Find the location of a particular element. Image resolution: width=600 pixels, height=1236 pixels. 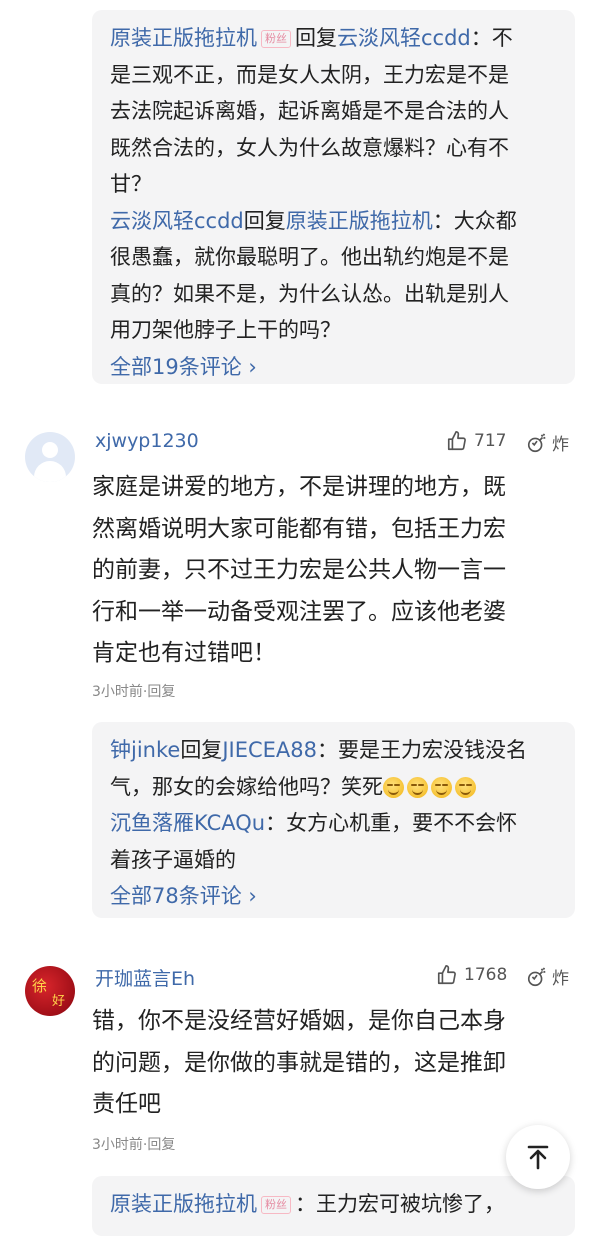

view-all-replies-link: 全部19条评论 › is located at coordinates (335, 367).